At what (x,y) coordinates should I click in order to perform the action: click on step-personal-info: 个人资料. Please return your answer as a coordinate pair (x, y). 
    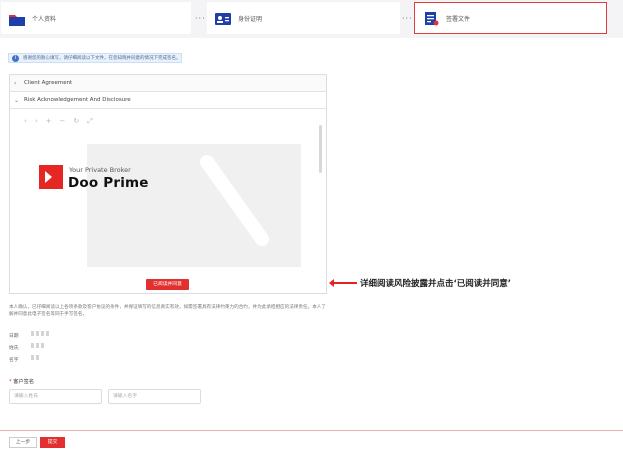
    Looking at the image, I should click on (96, 18).